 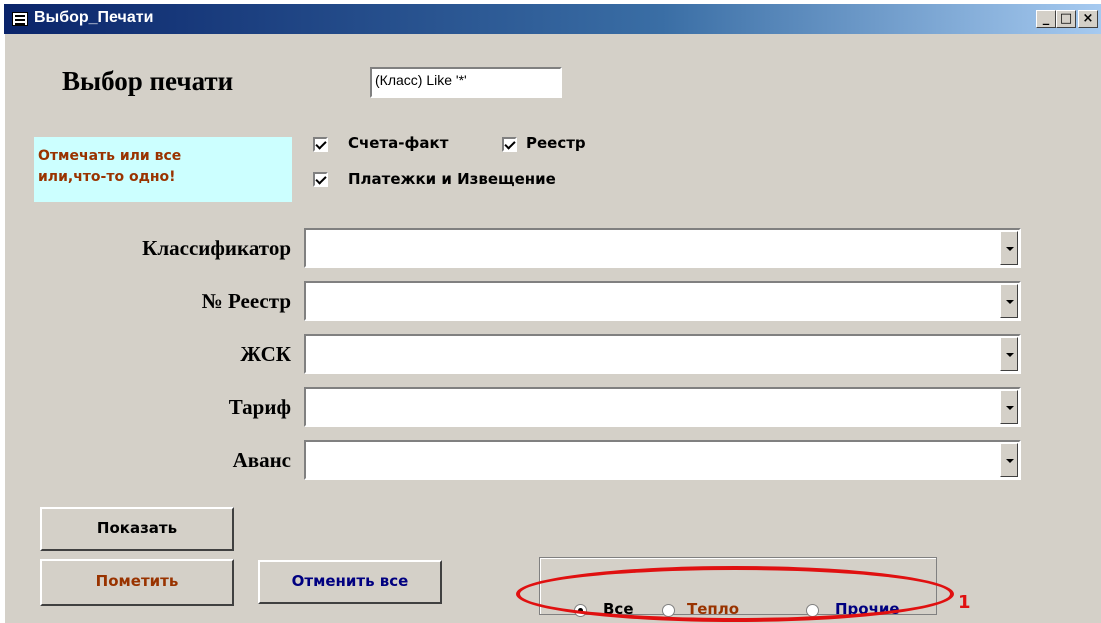 I want to click on note-line-2: или,что-то одно!, so click(x=107, y=177).